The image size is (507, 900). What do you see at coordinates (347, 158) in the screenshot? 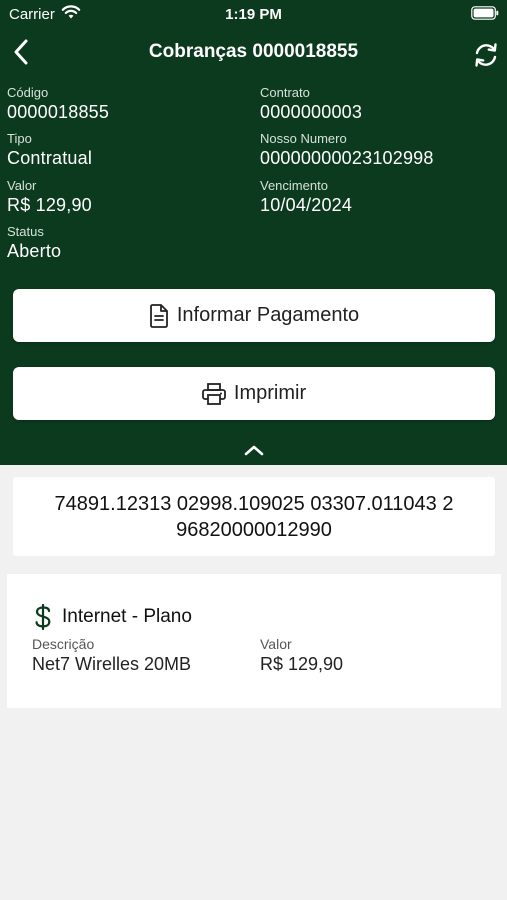
I see `field-value: 00000000023102998` at bounding box center [347, 158].